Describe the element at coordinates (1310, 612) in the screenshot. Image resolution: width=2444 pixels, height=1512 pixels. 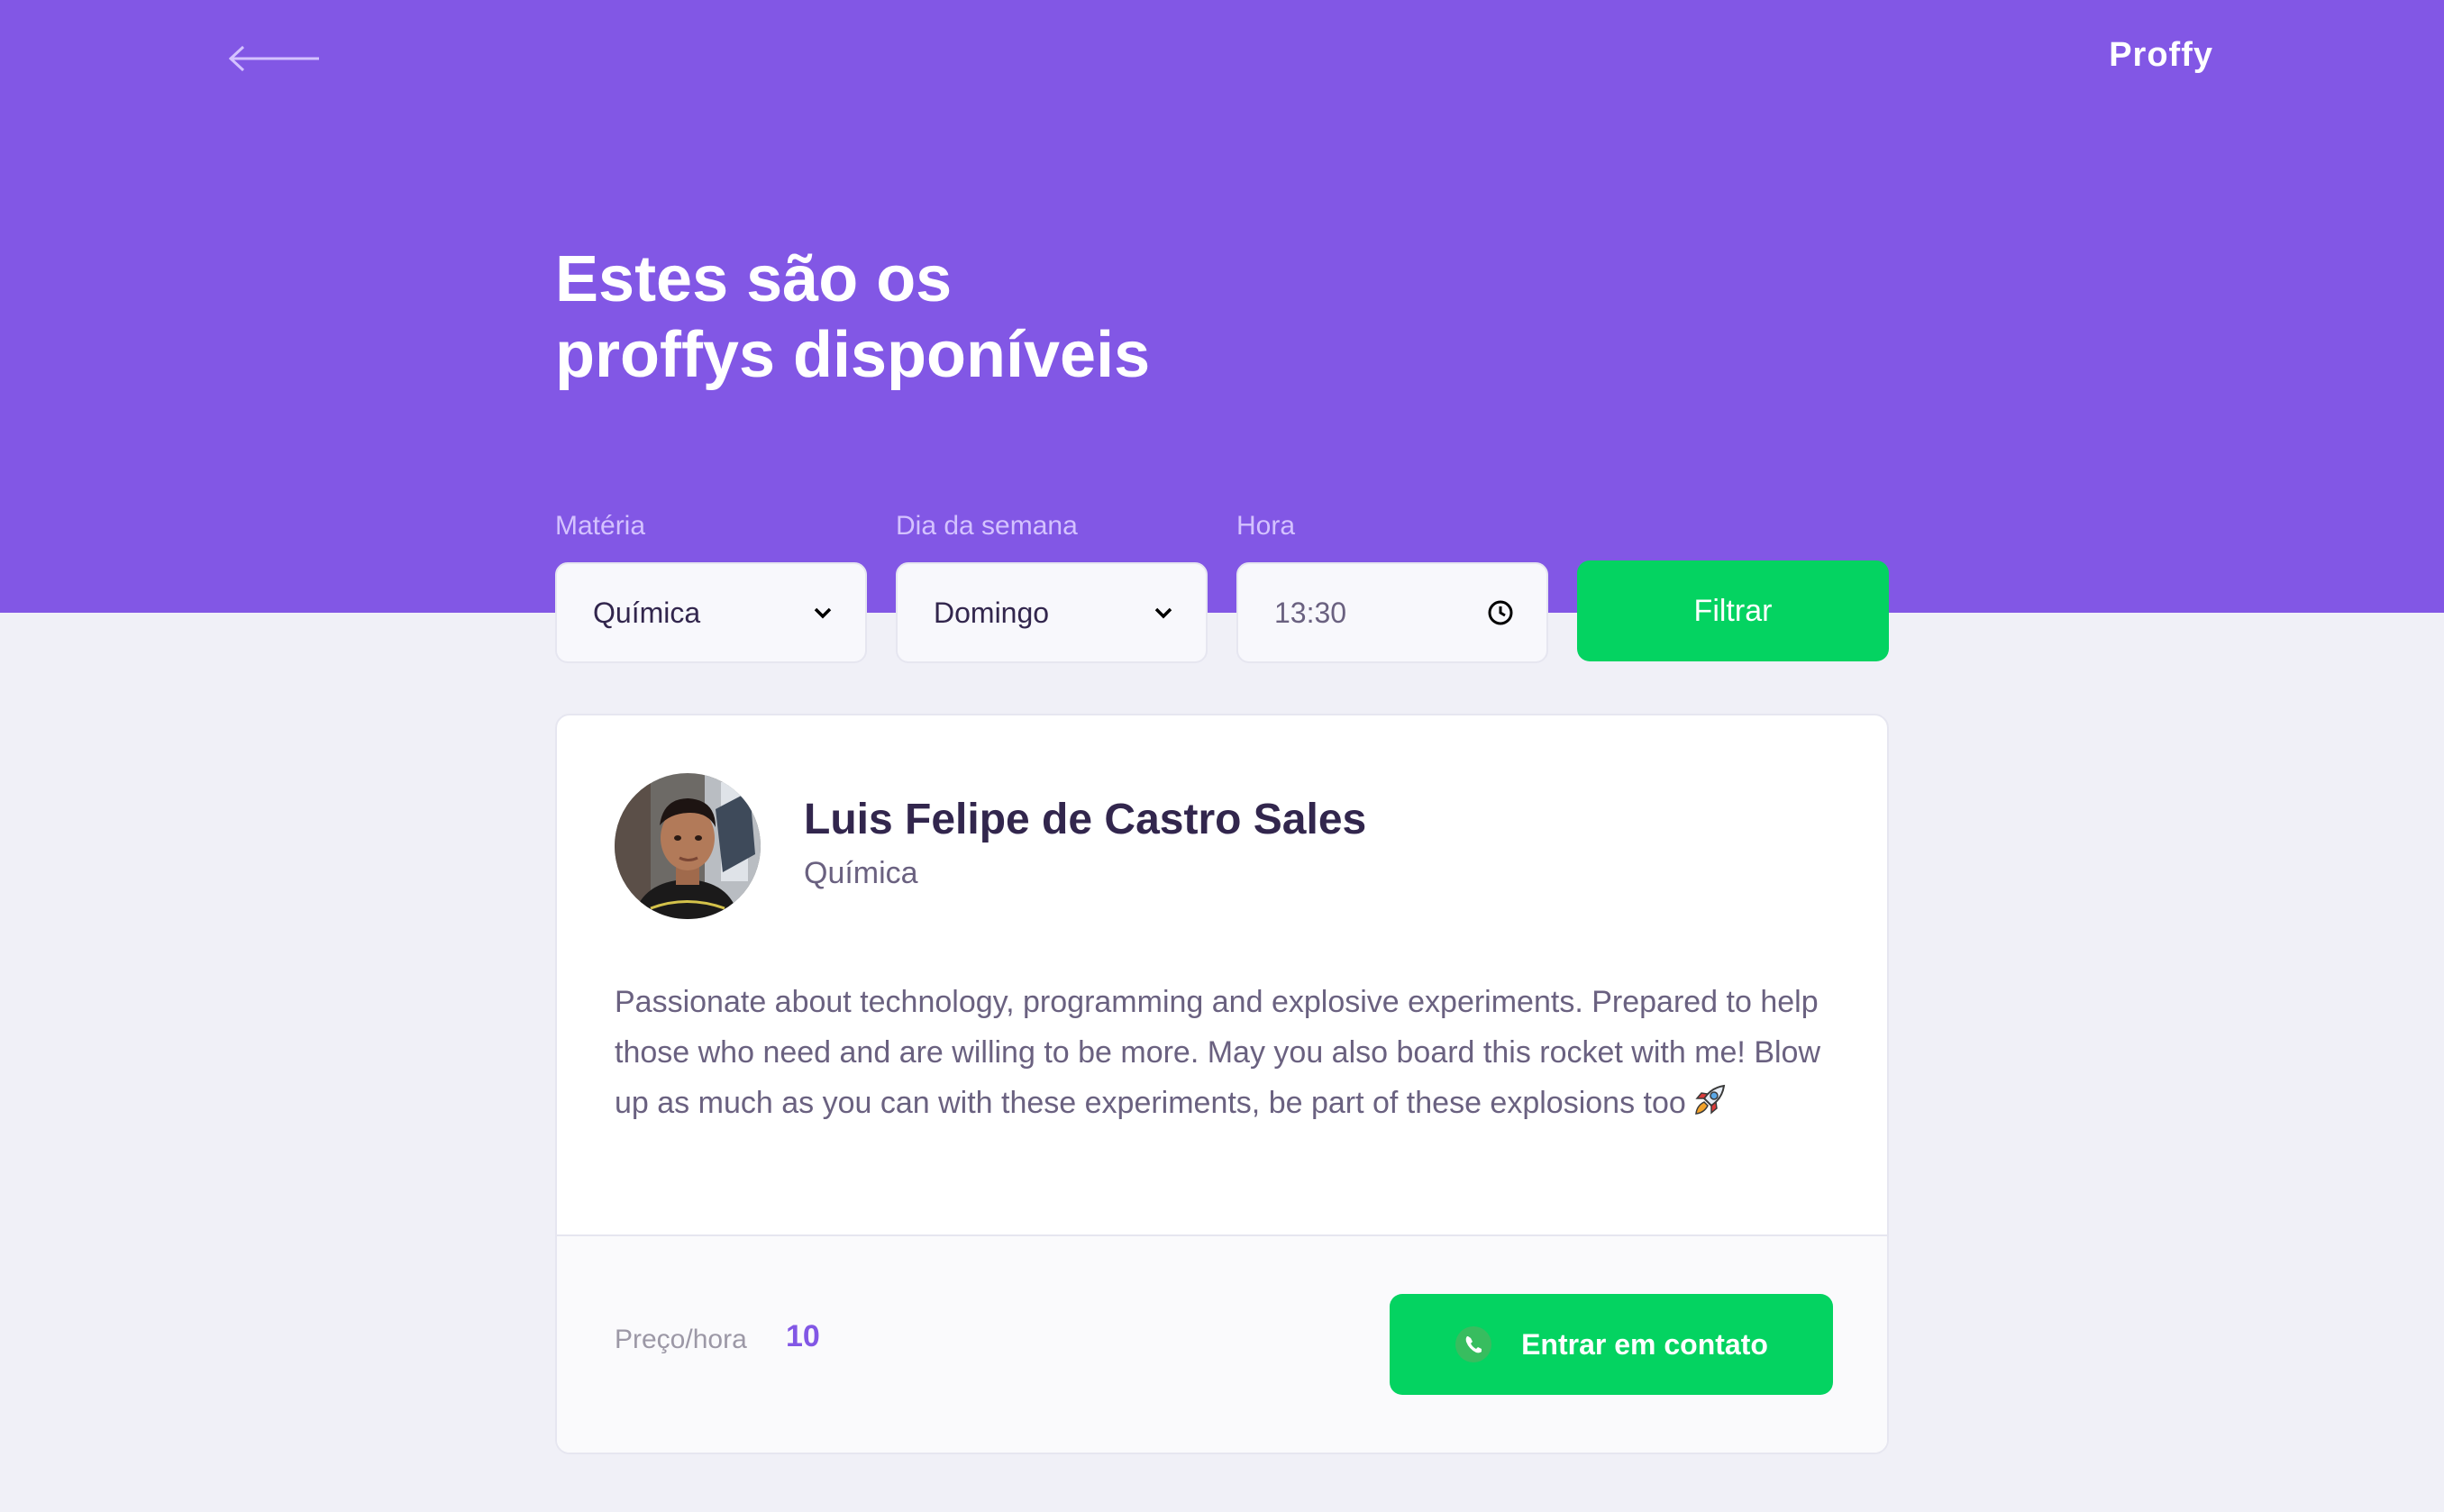
I see `time-input-value: 13:30` at that location.